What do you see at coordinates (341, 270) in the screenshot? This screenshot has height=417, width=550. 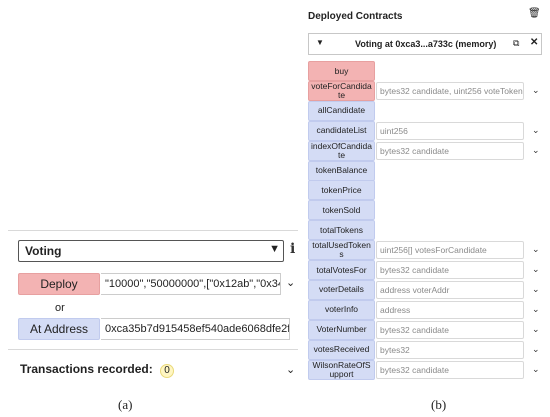 I see `function-button: totalVotesFor` at bounding box center [341, 270].